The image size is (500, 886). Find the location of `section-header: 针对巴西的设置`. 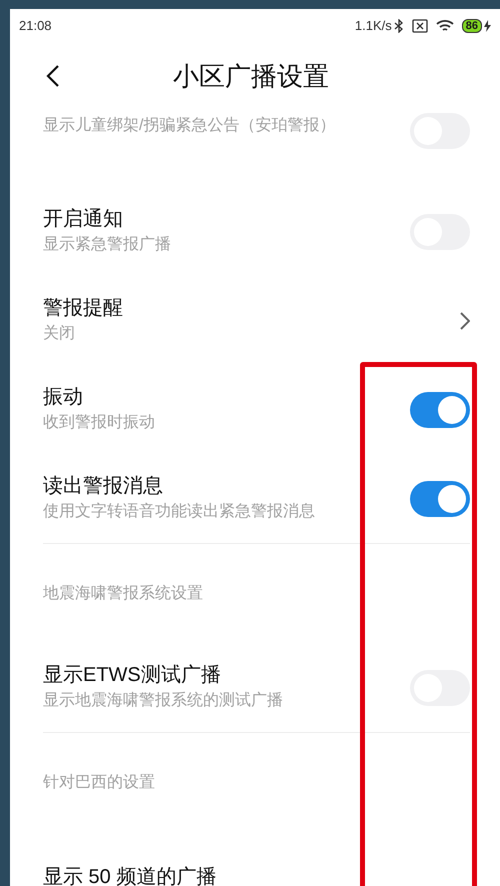

section-header: 针对巴西的设置 is located at coordinates (99, 782).